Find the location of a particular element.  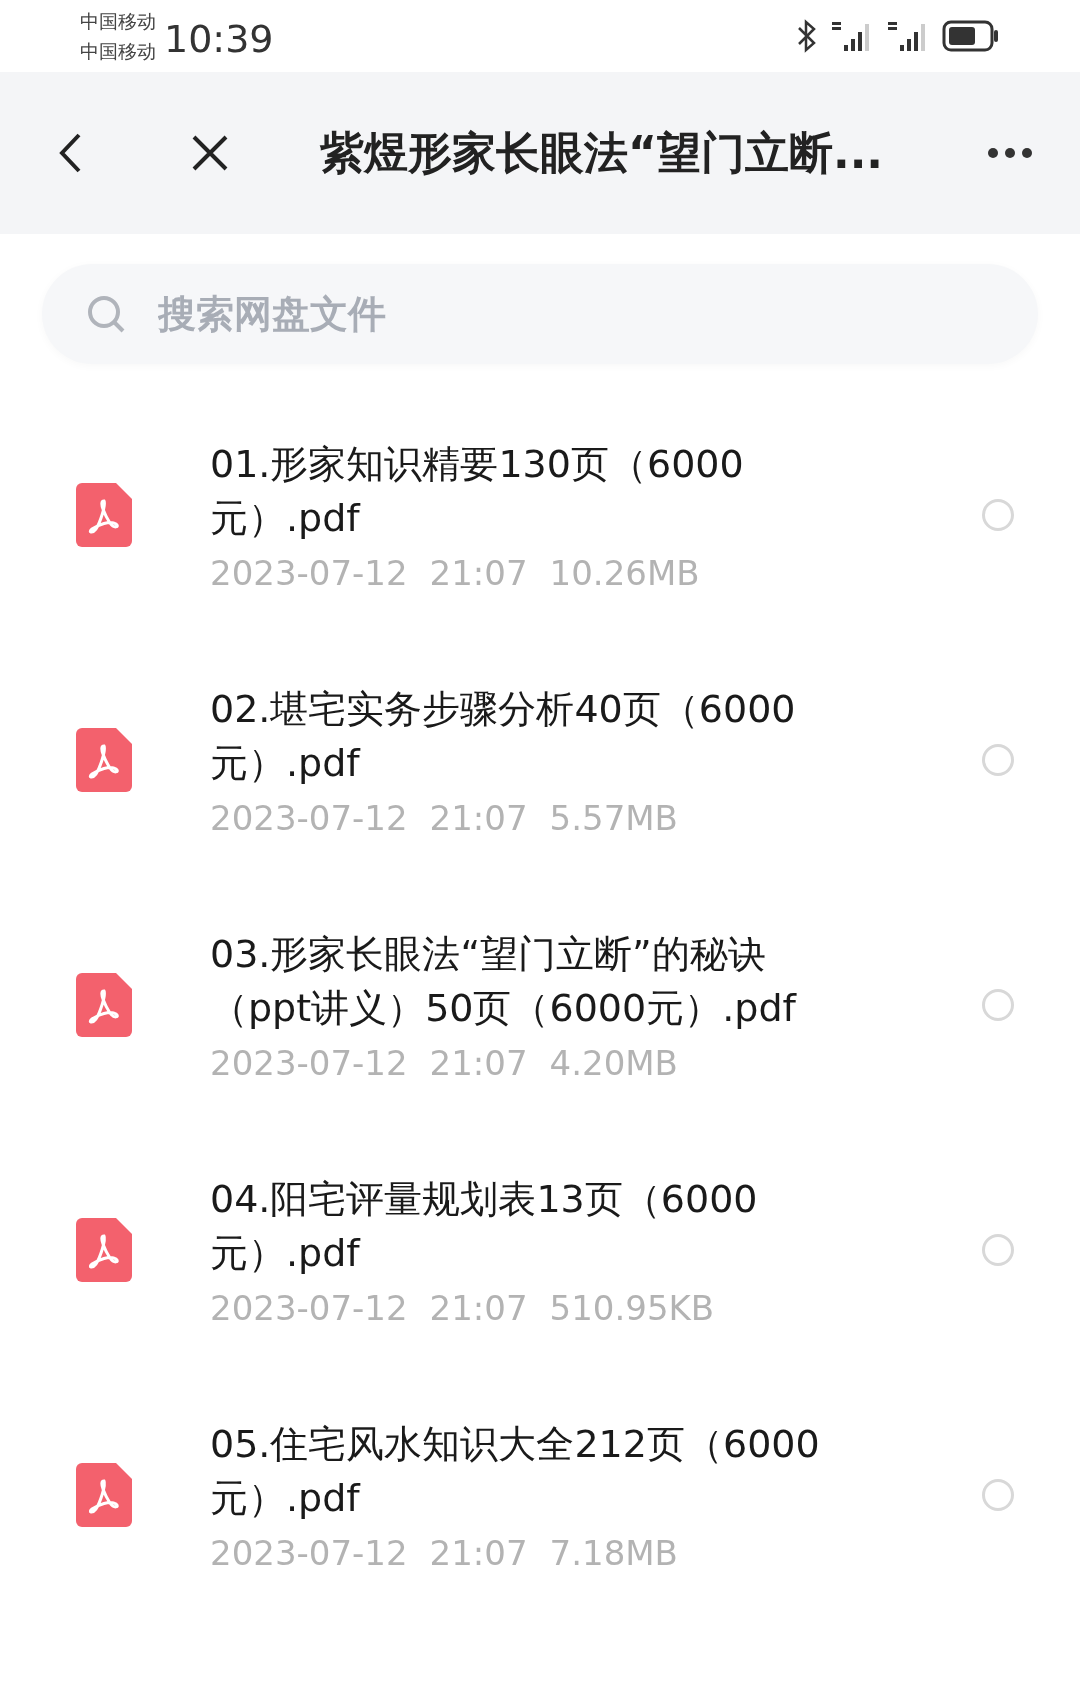

close-icon is located at coordinates (210, 153).